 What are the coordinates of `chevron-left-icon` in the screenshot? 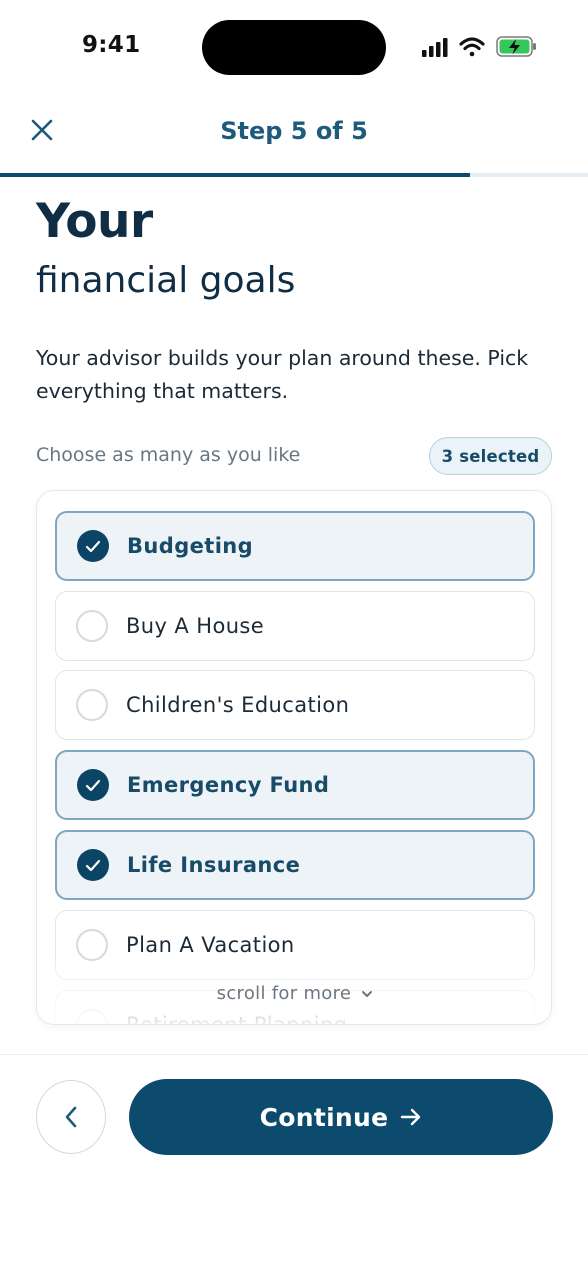 It's located at (71, 1117).